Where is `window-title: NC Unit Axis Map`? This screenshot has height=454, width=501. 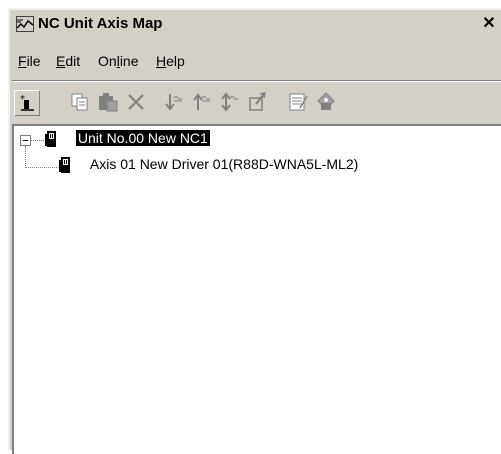
window-title: NC Unit Axis Map is located at coordinates (100, 23).